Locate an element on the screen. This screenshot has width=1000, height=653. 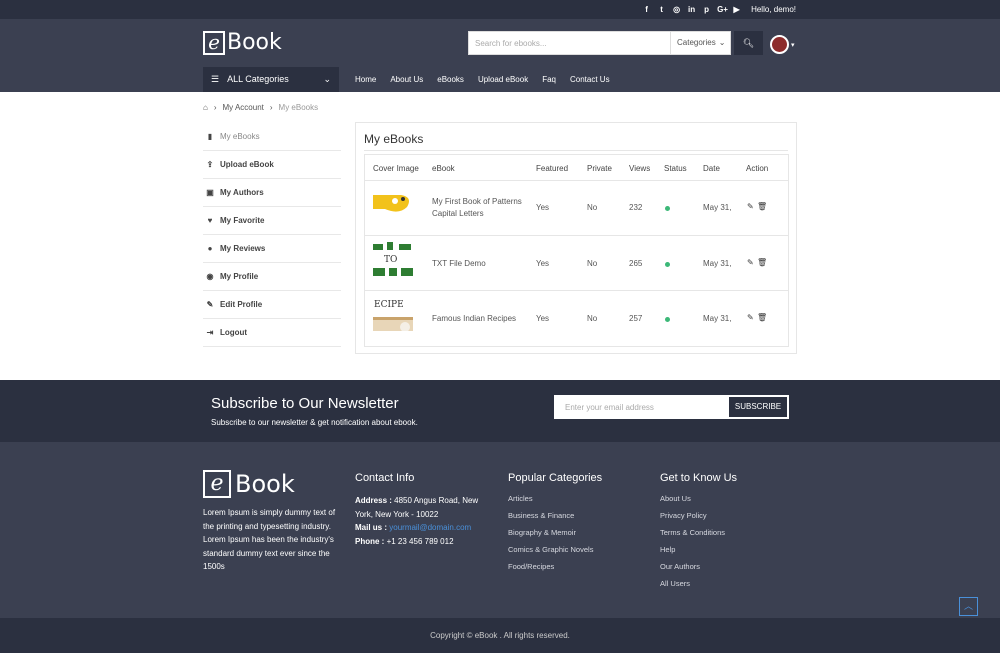
logo-text: Book is located at coordinates (254, 42).